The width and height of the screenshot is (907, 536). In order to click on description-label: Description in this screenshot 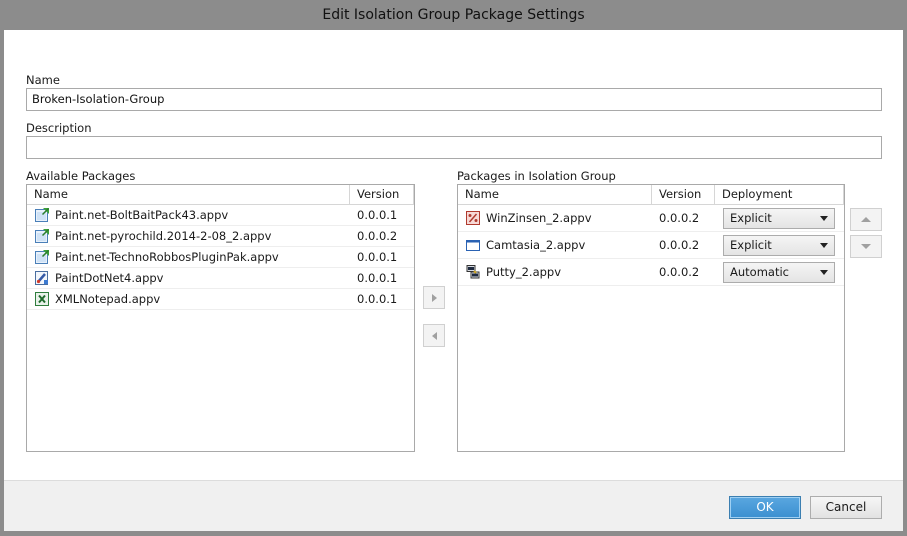, I will do `click(59, 128)`.